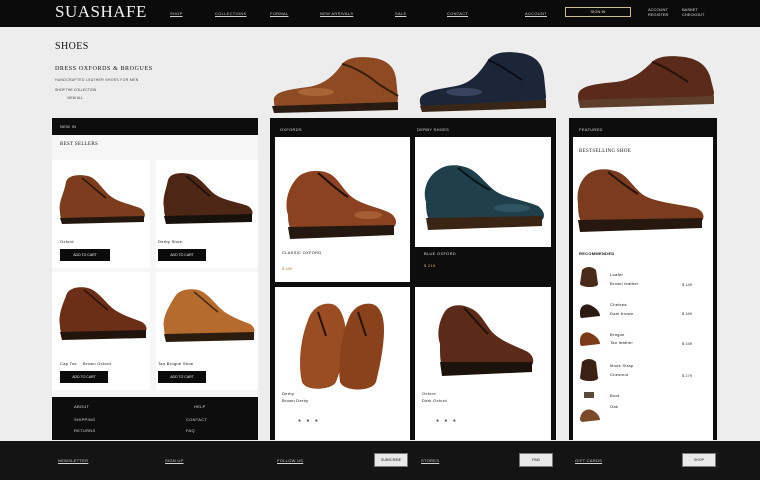 This screenshot has height=480, width=760. What do you see at coordinates (176, 13) in the screenshot?
I see `nav-link-shop: SHOP` at bounding box center [176, 13].